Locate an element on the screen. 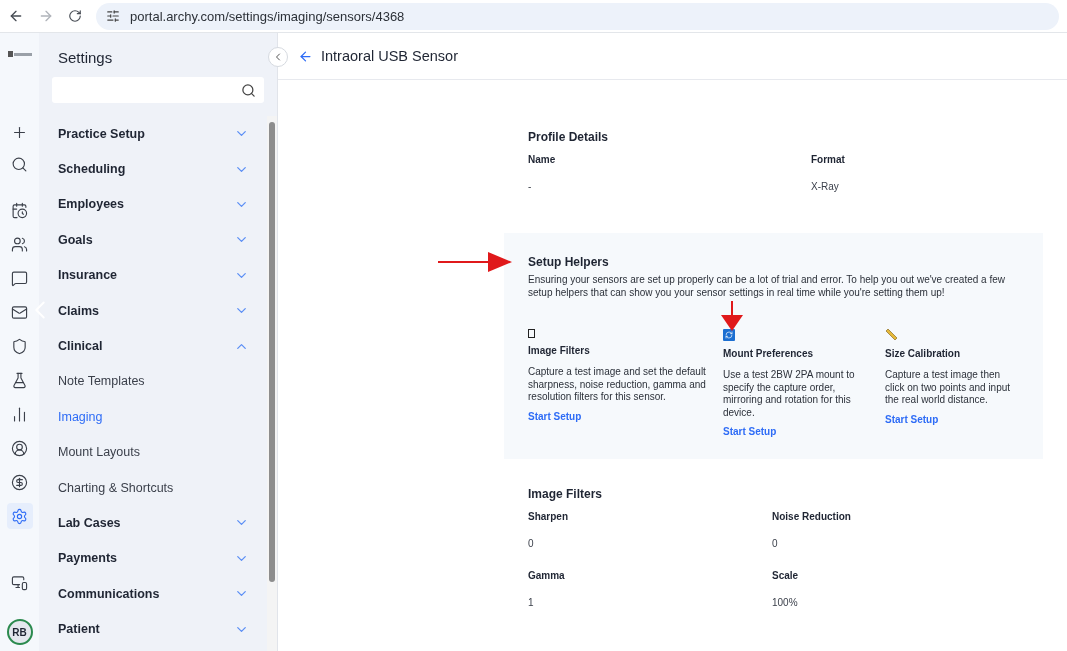 The height and width of the screenshot is (651, 1067). sidebar-section: Payments is located at coordinates (153, 558).